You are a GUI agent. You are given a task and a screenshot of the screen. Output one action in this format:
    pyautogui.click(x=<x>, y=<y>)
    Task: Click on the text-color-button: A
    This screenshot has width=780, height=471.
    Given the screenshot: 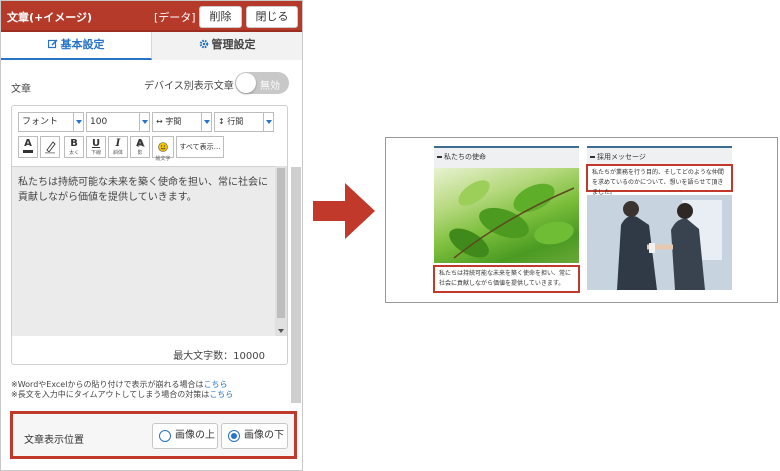 What is the action you would take?
    pyautogui.click(x=28, y=147)
    